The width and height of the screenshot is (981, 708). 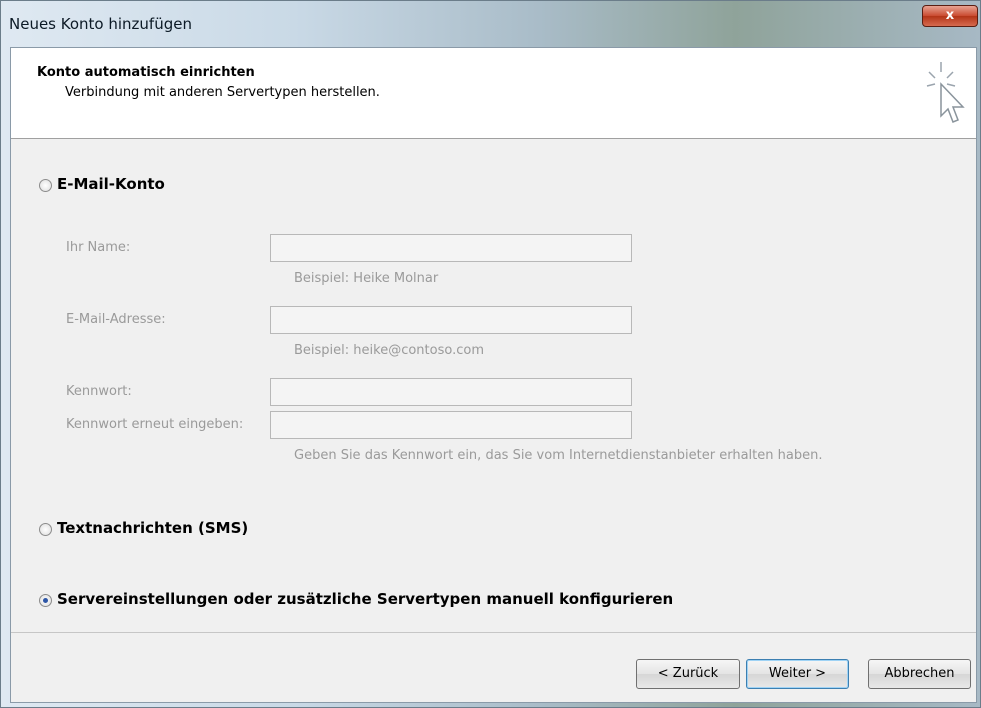 I want to click on email-label: E-Mail-Adresse:, so click(x=116, y=319).